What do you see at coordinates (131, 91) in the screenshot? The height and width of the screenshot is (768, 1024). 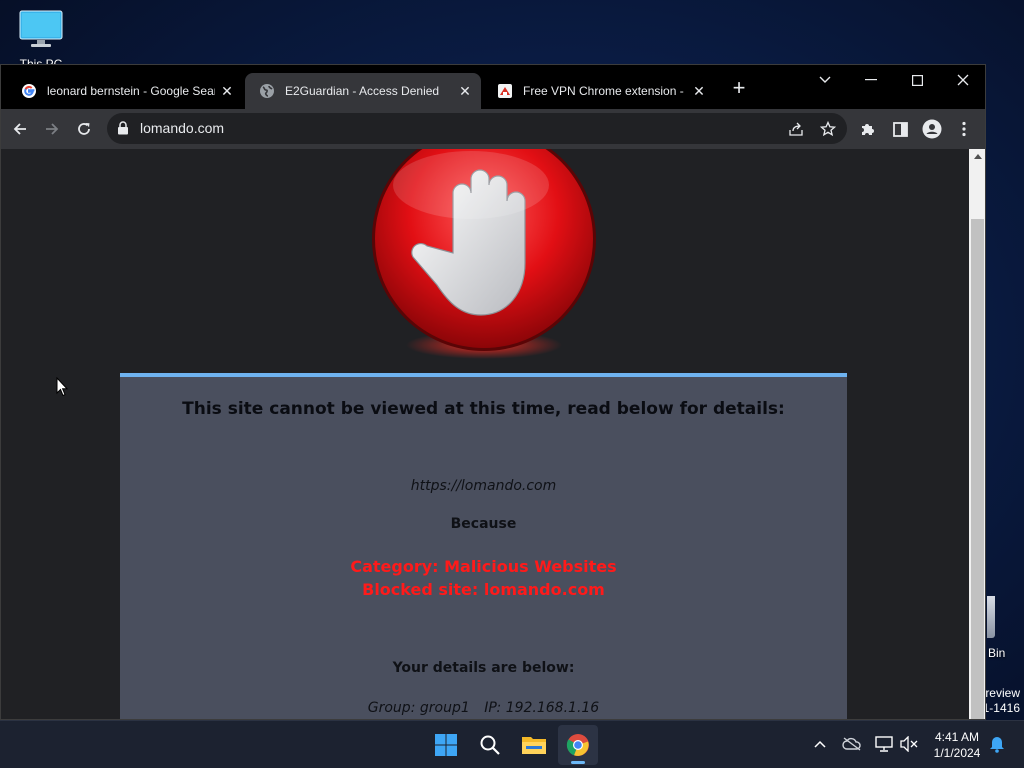 I see `tab-title: leonard bernstein - Google Search` at bounding box center [131, 91].